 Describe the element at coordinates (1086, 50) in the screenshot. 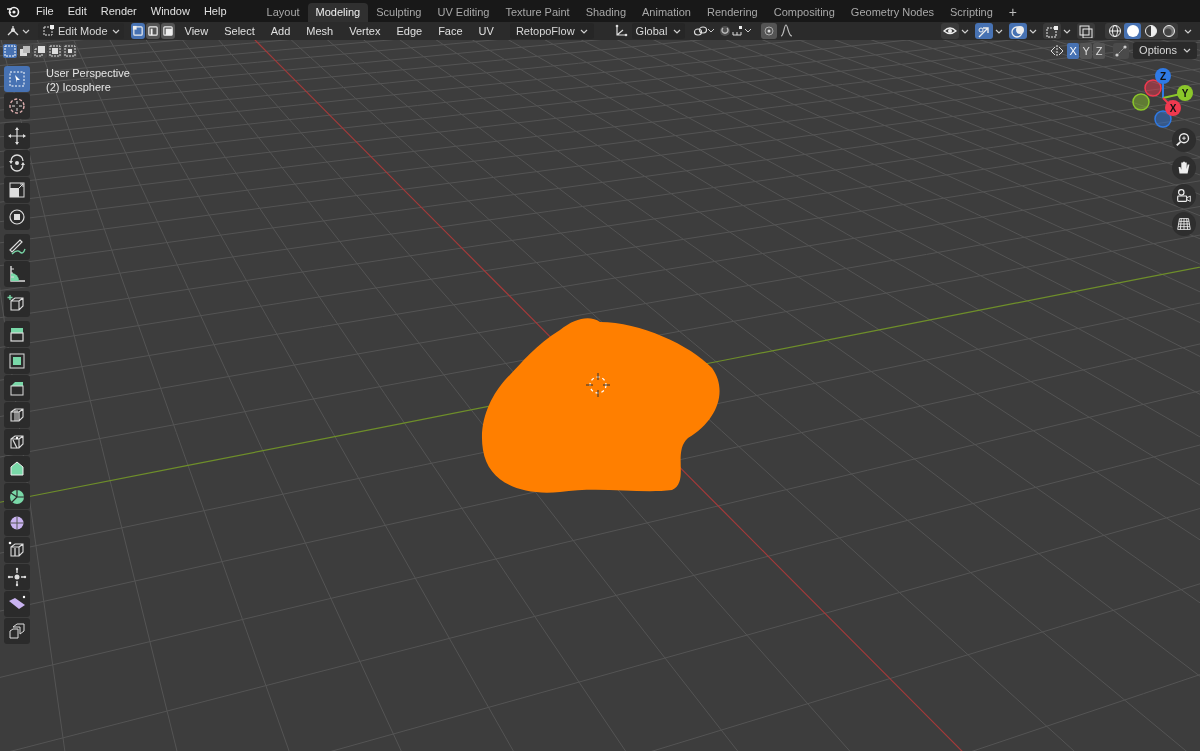

I see `mirror-axis-toggle: Y` at that location.